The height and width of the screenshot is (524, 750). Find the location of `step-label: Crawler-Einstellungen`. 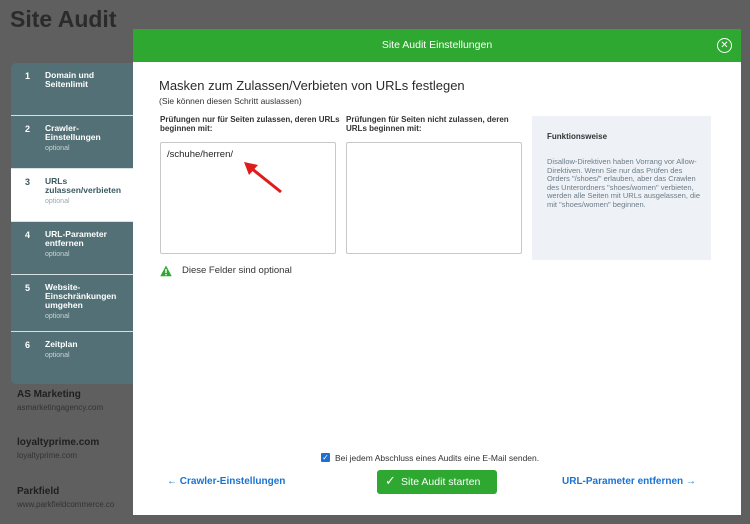

step-label: Crawler-Einstellungen is located at coordinates (73, 132).